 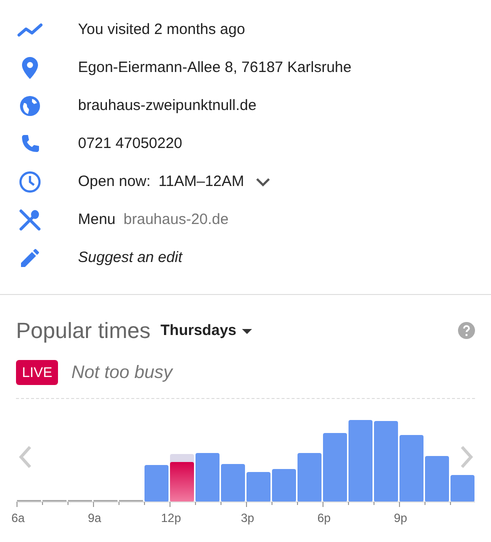 I want to click on live-status: Not too busy, so click(x=121, y=372).